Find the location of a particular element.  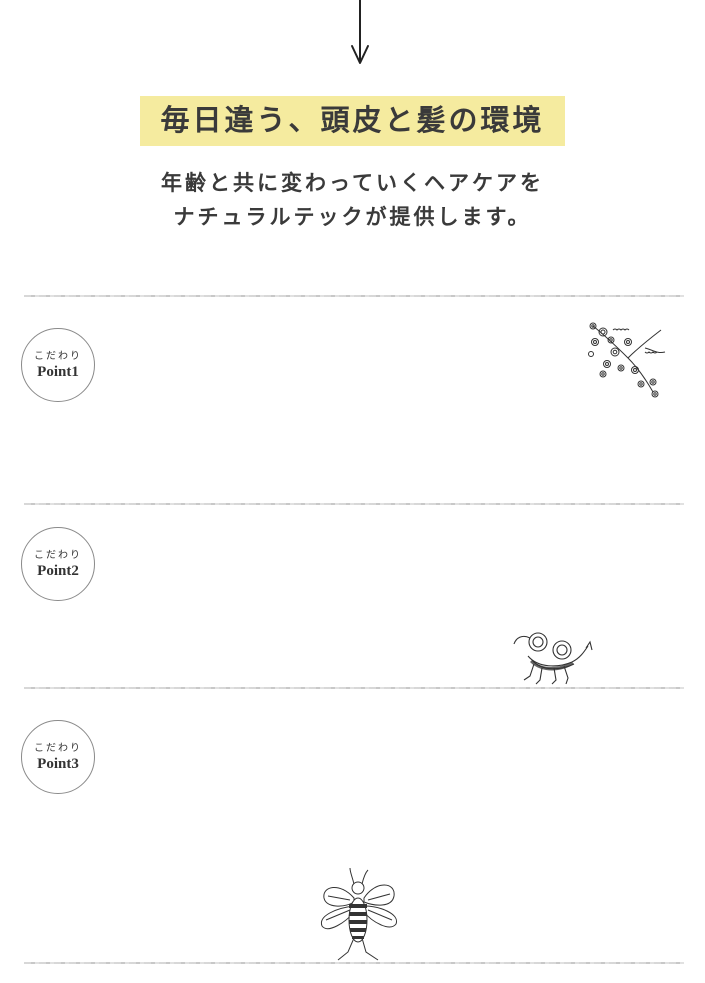

sub-headline-line-2: ナチュラルテックが提供します。 is located at coordinates (352, 217).